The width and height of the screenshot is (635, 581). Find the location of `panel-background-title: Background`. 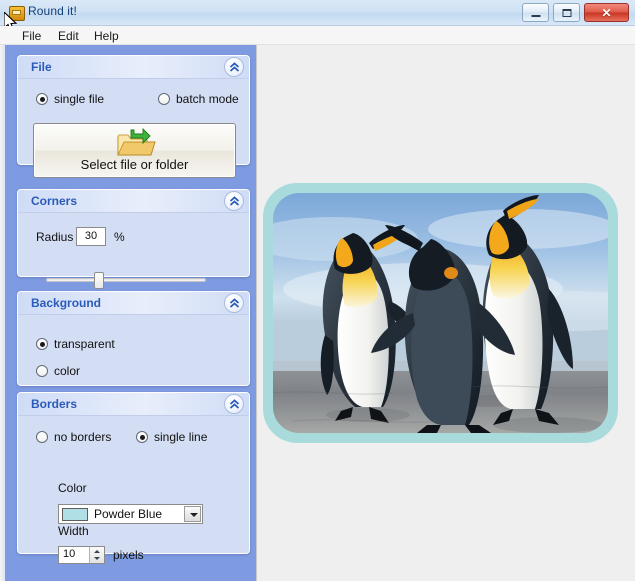

panel-background-title: Background is located at coordinates (66, 303).